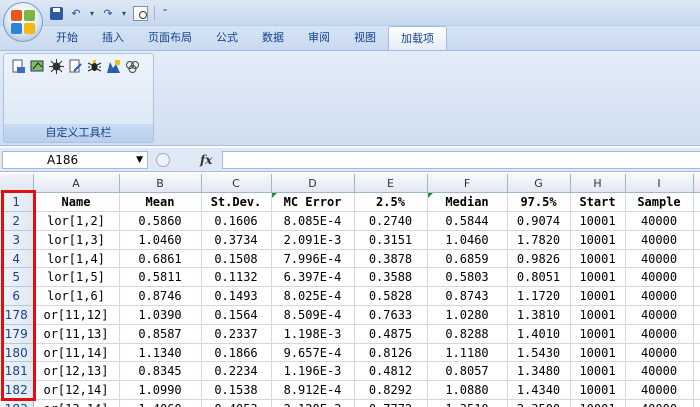  Describe the element at coordinates (313, 184) in the screenshot. I see `column-header: D` at that location.